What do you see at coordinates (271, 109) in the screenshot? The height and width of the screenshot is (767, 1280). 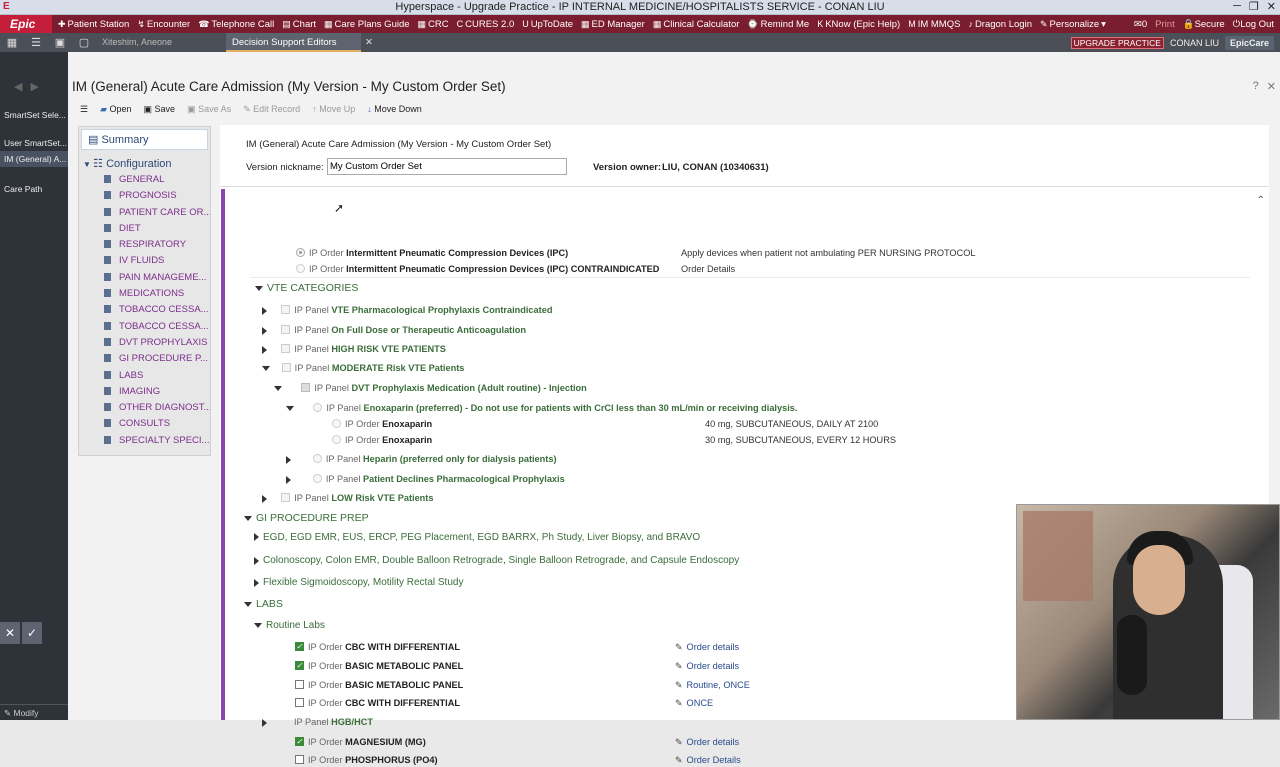 I see `edit-record-button: ✎ Edit Record` at bounding box center [271, 109].